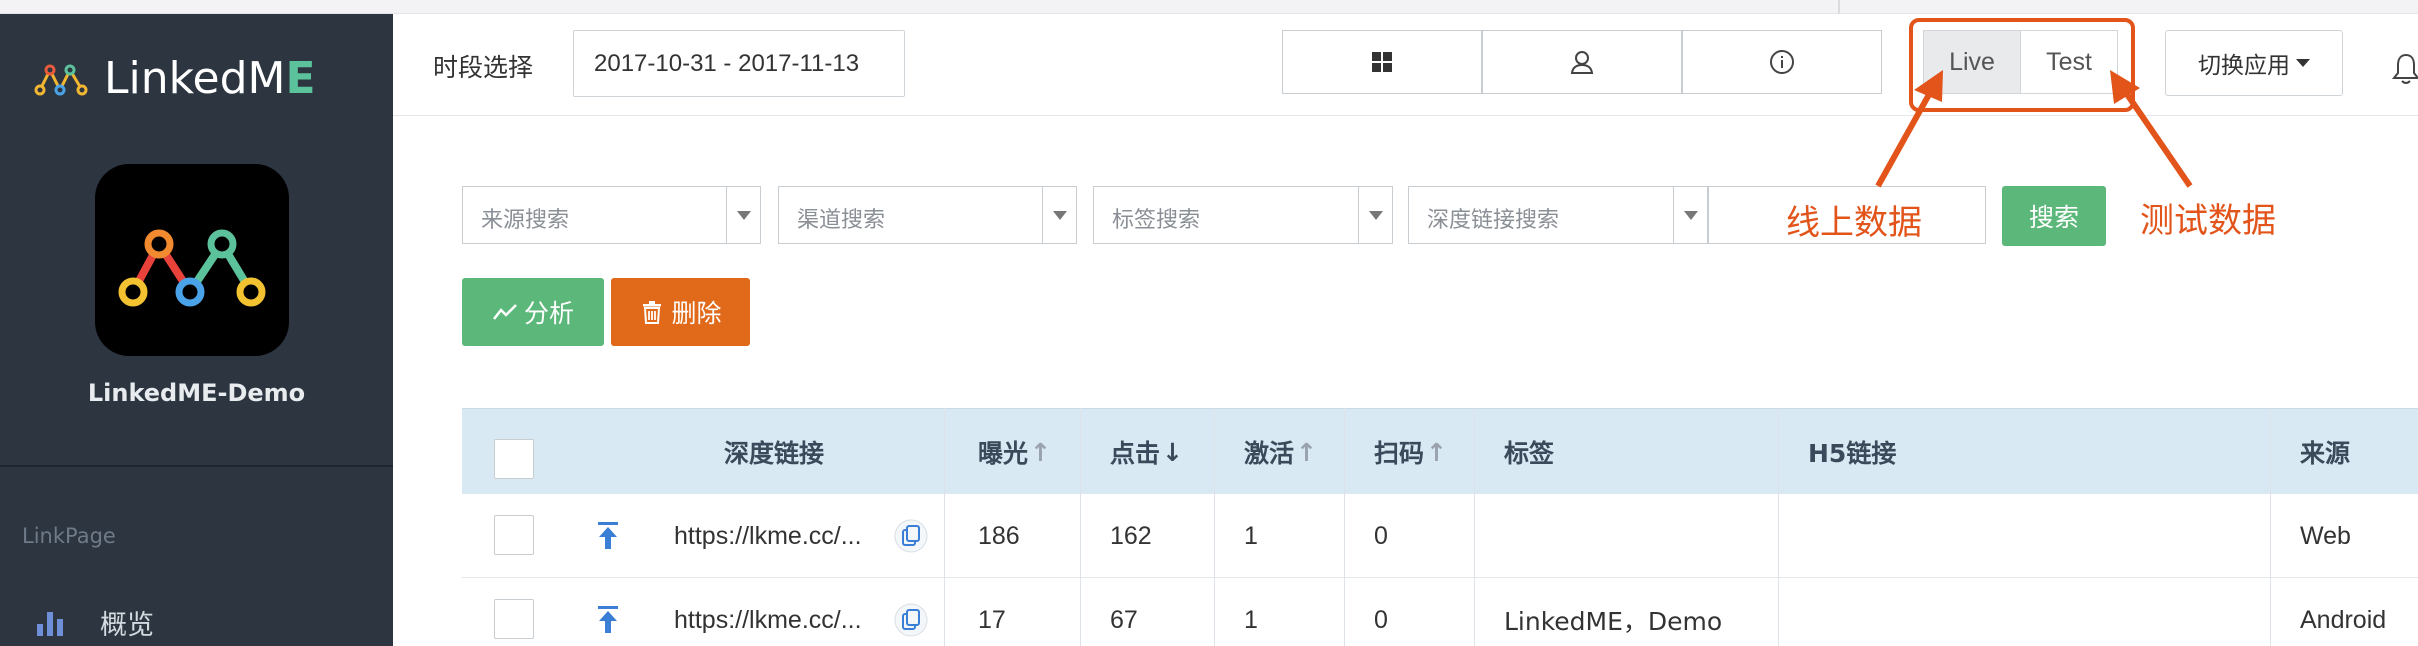 The height and width of the screenshot is (646, 2418). I want to click on app-icon, so click(192, 260).